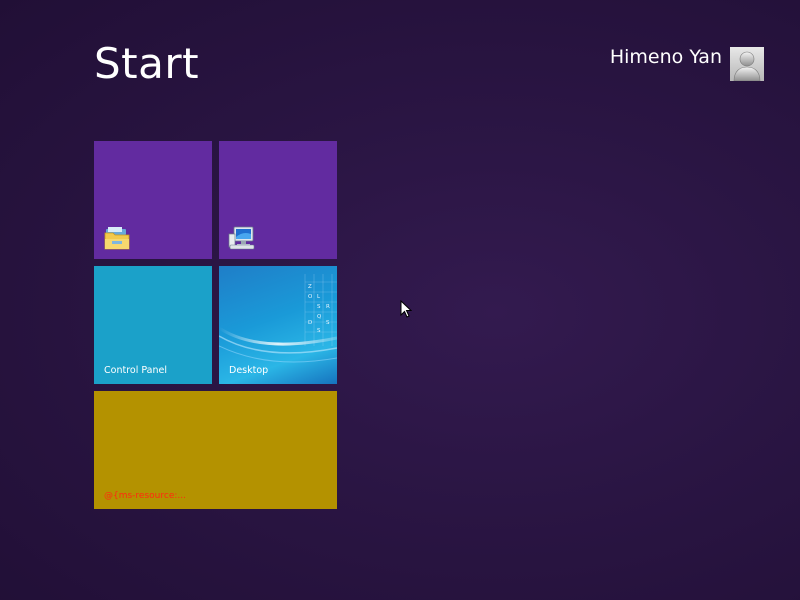 This screenshot has height=600, width=800. Describe the element at coordinates (153, 200) in the screenshot. I see `tile-explorer` at that location.